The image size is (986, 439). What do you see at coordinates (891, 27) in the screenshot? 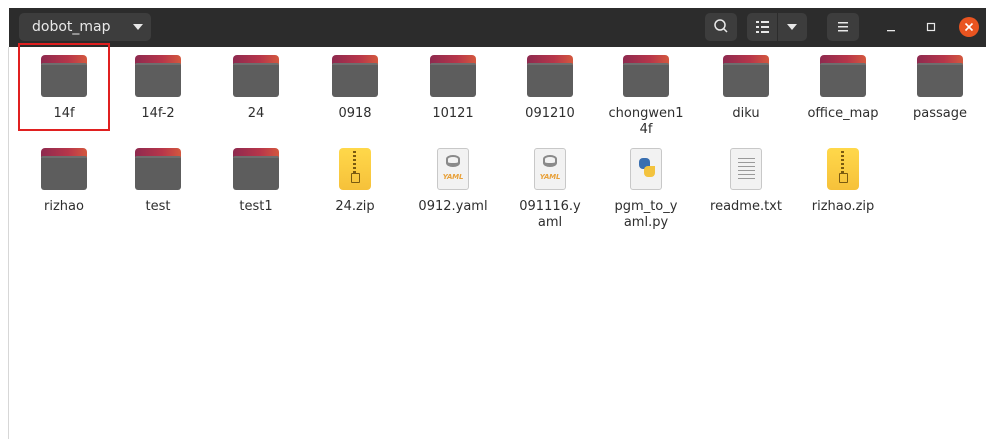
I see `minimize-button` at bounding box center [891, 27].